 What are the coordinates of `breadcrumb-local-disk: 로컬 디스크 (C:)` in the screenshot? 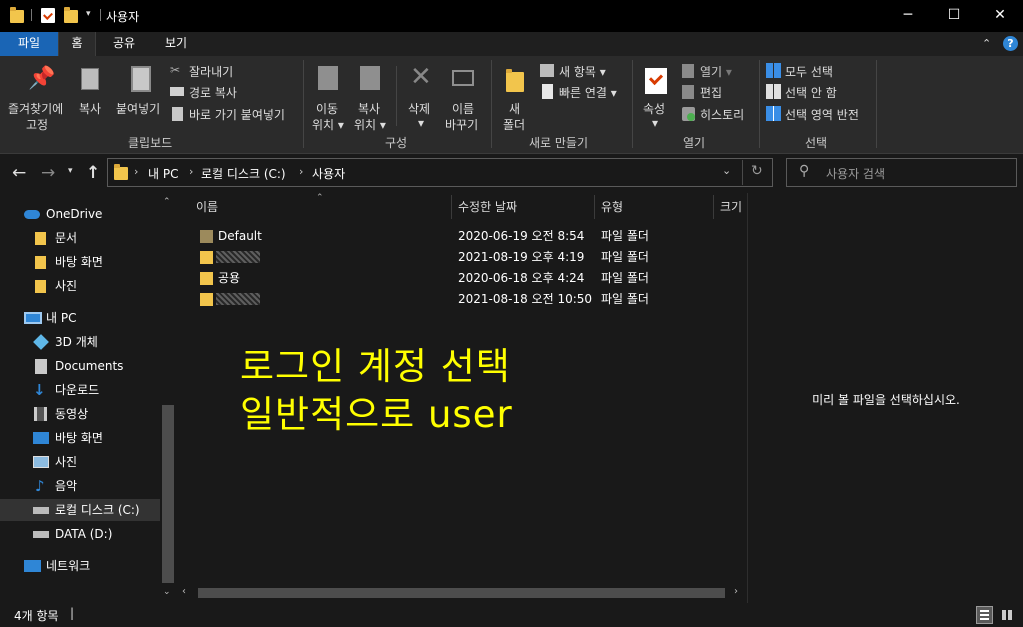 It's located at (243, 173).